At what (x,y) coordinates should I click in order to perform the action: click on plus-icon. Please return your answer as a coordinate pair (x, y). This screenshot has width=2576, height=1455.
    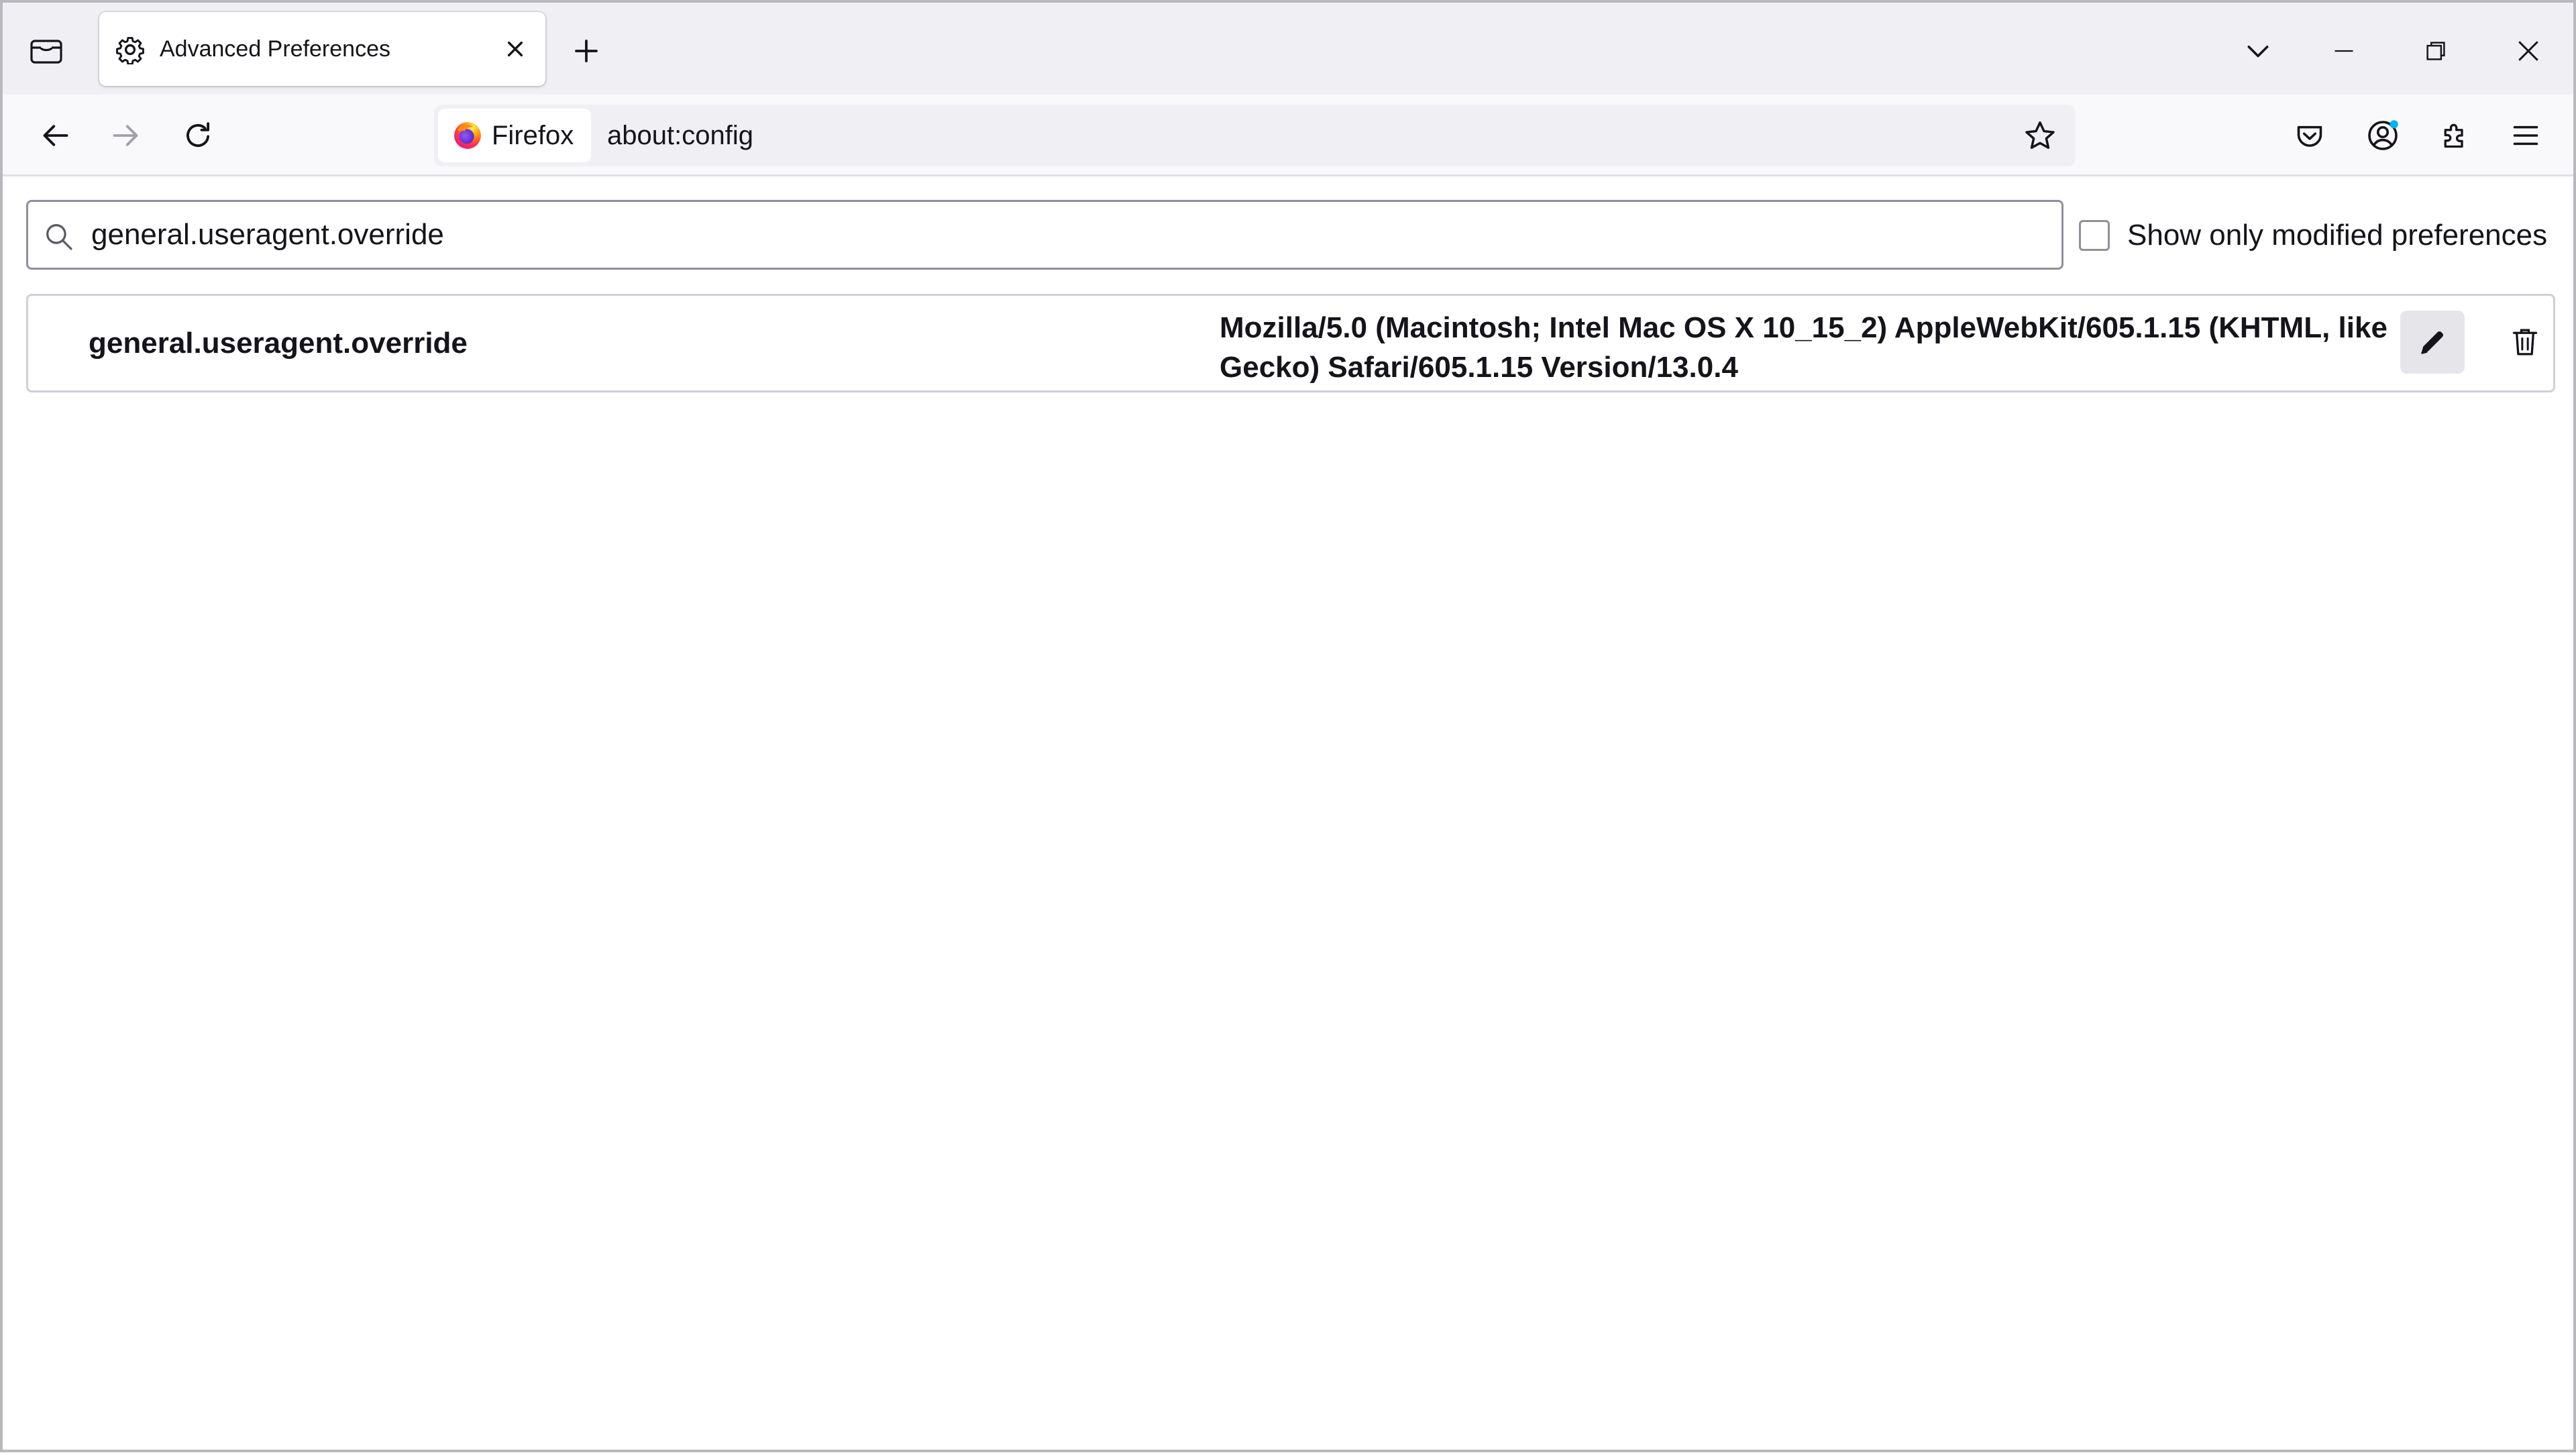
    Looking at the image, I should click on (586, 51).